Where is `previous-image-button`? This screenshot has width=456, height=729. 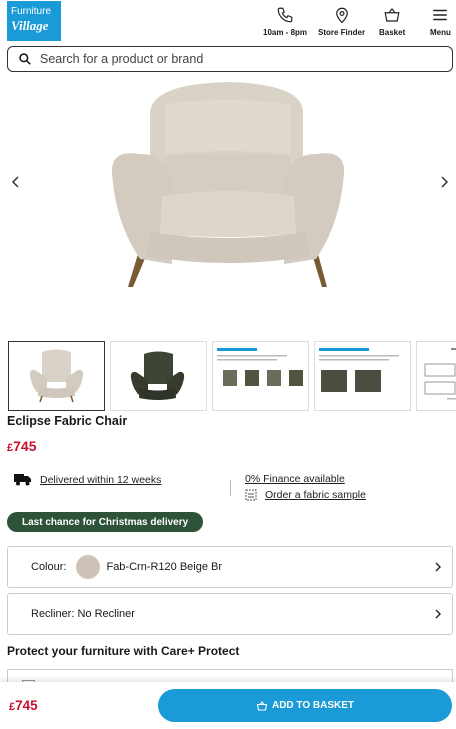 previous-image-button is located at coordinates (16, 182).